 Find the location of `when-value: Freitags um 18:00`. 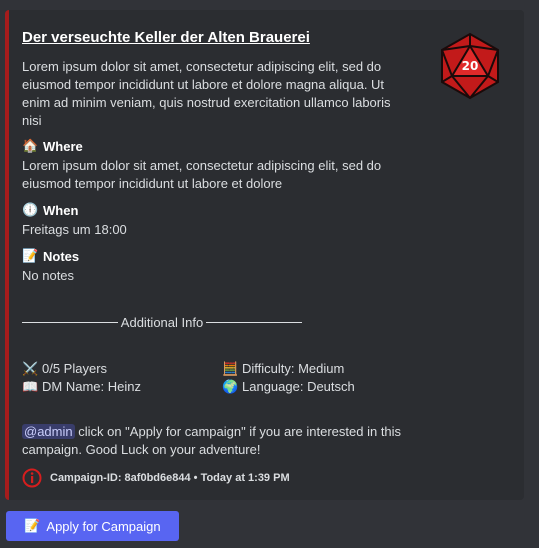

when-value: Freitags um 18:00 is located at coordinates (74, 229).